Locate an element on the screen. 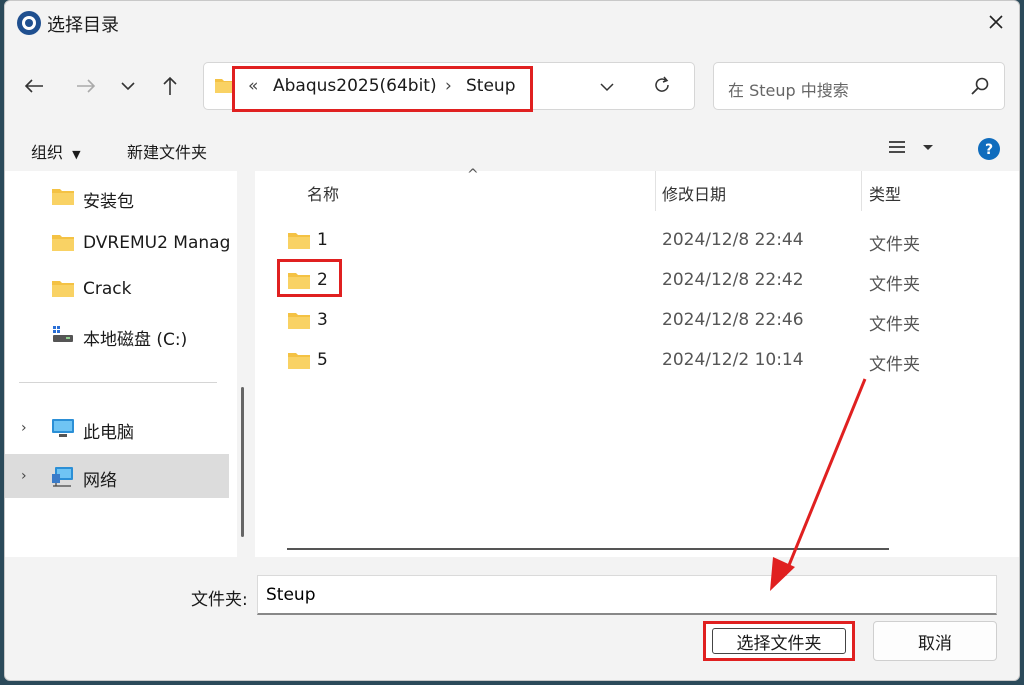 This screenshot has height=685, width=1024. up-button is located at coordinates (170, 86).